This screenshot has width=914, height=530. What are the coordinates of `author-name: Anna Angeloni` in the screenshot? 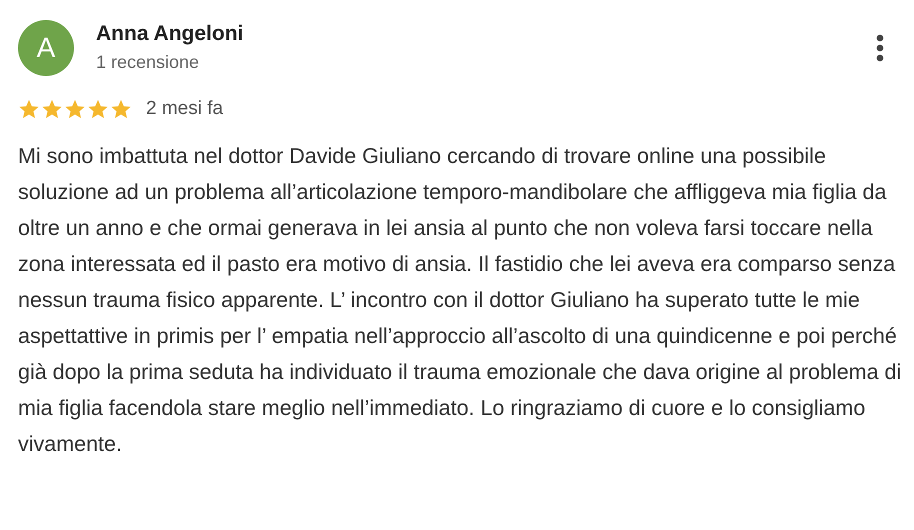 It's located at (486, 34).